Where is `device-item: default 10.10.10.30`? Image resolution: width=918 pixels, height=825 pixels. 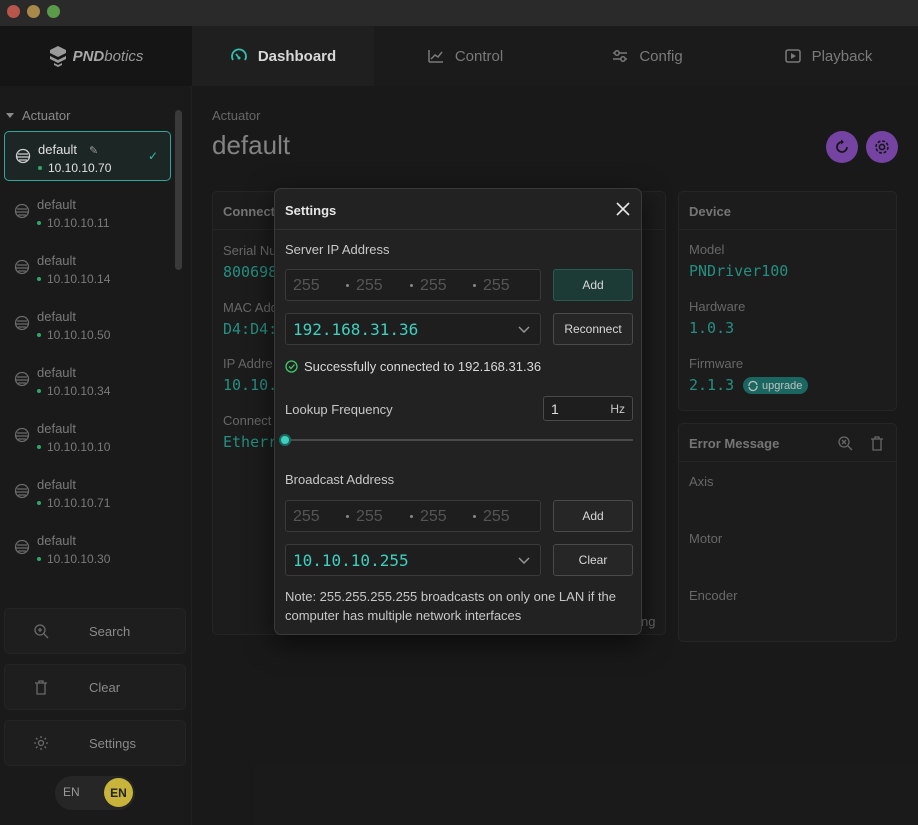
device-item: default 10.10.10.30 is located at coordinates (87, 548).